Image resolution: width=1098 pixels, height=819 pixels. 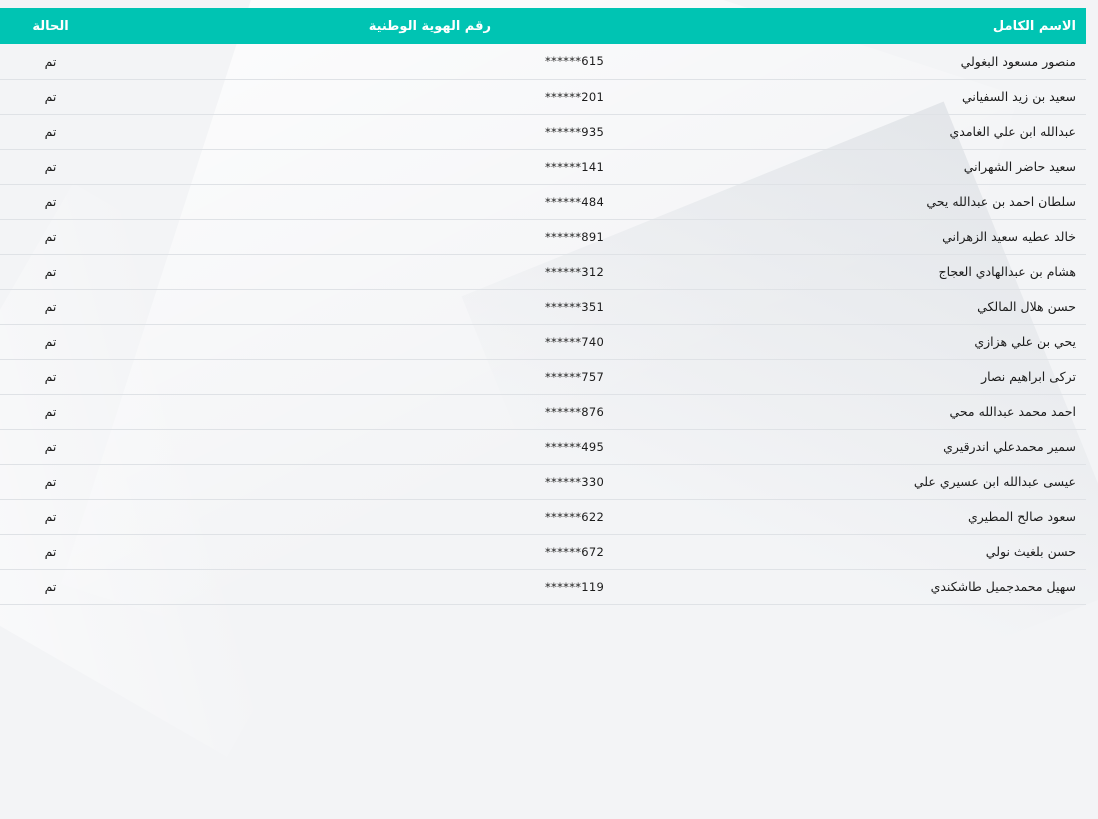 I want to click on cell-national-id: ******615, so click(x=575, y=61).